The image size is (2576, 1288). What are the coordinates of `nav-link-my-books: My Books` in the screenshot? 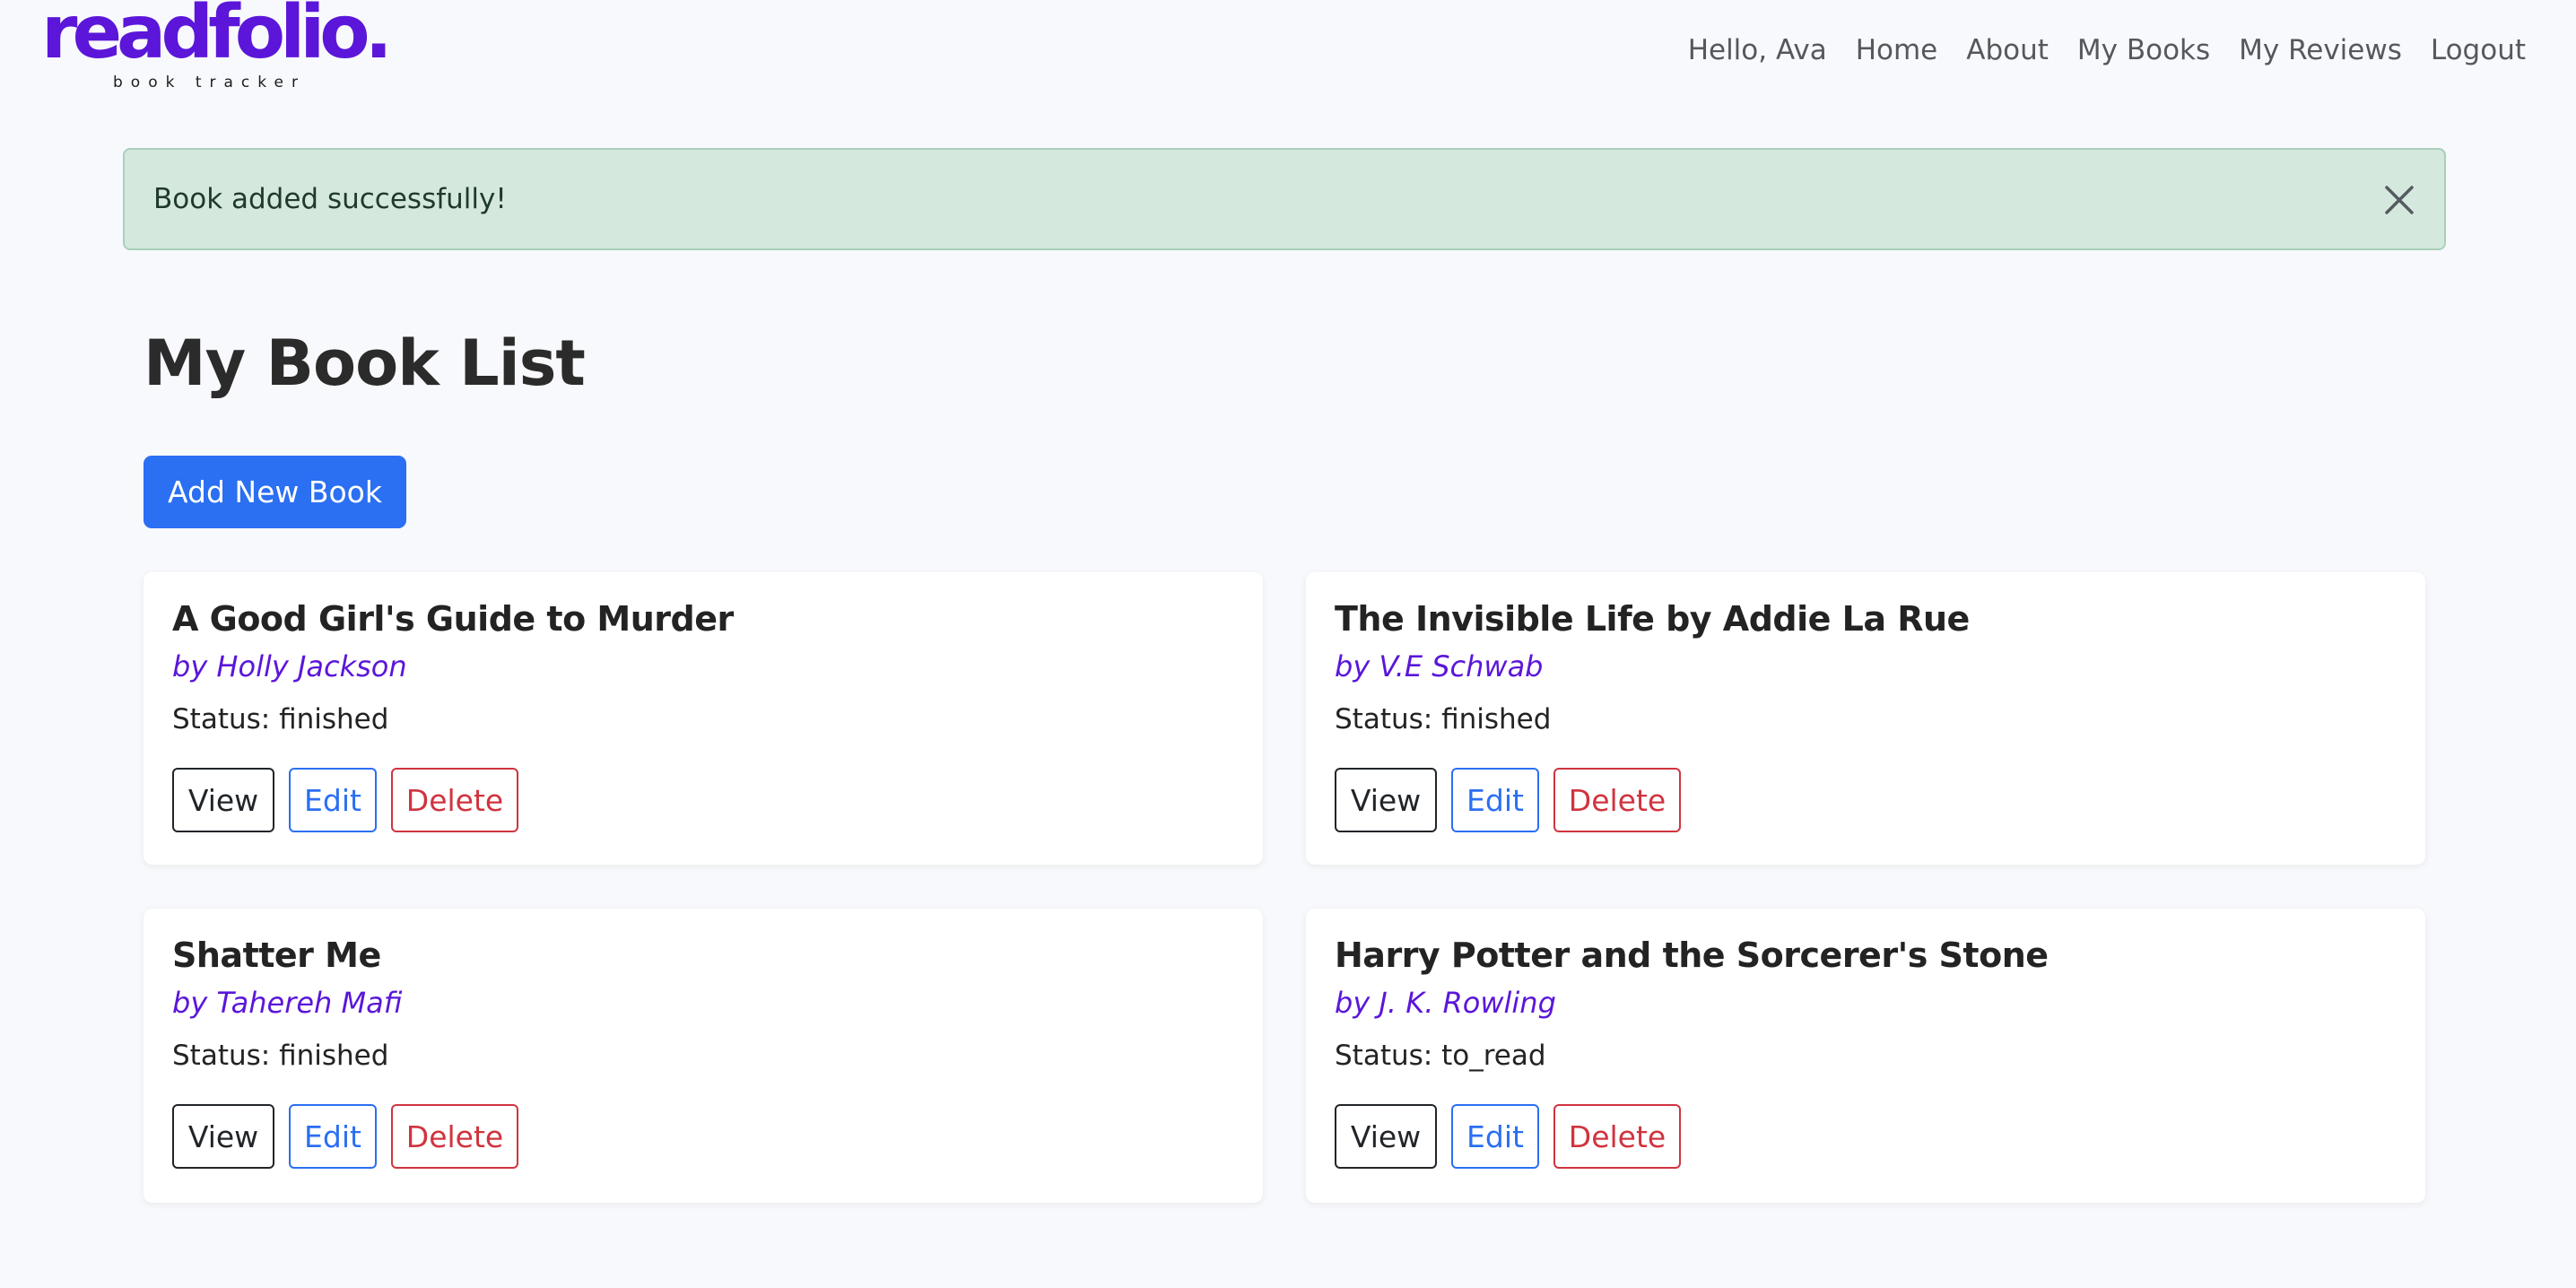 It's located at (2143, 50).